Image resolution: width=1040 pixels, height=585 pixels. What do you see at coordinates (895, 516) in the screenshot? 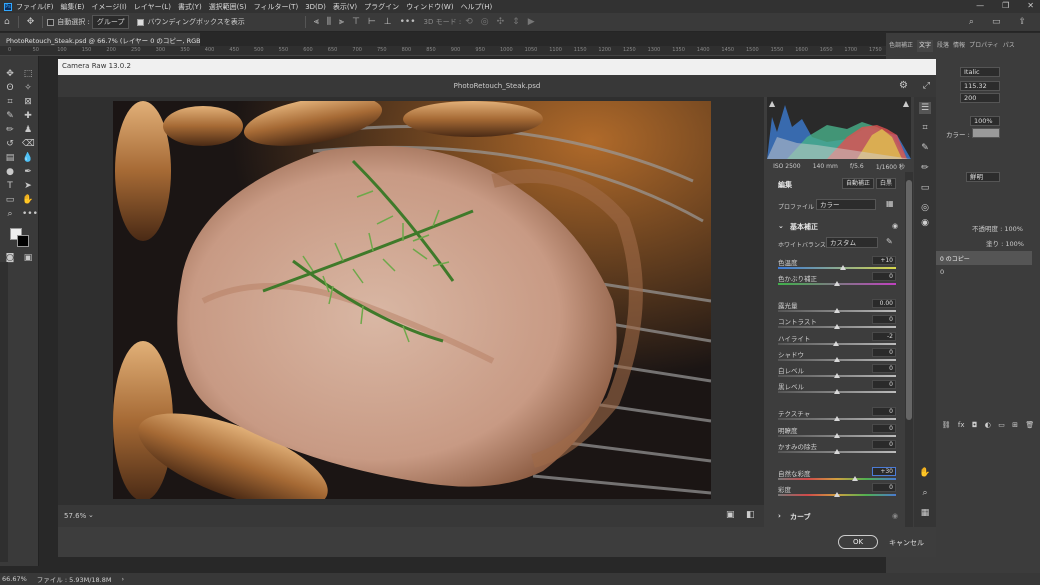
I see `curve-eye-icon: ◉` at bounding box center [895, 516].